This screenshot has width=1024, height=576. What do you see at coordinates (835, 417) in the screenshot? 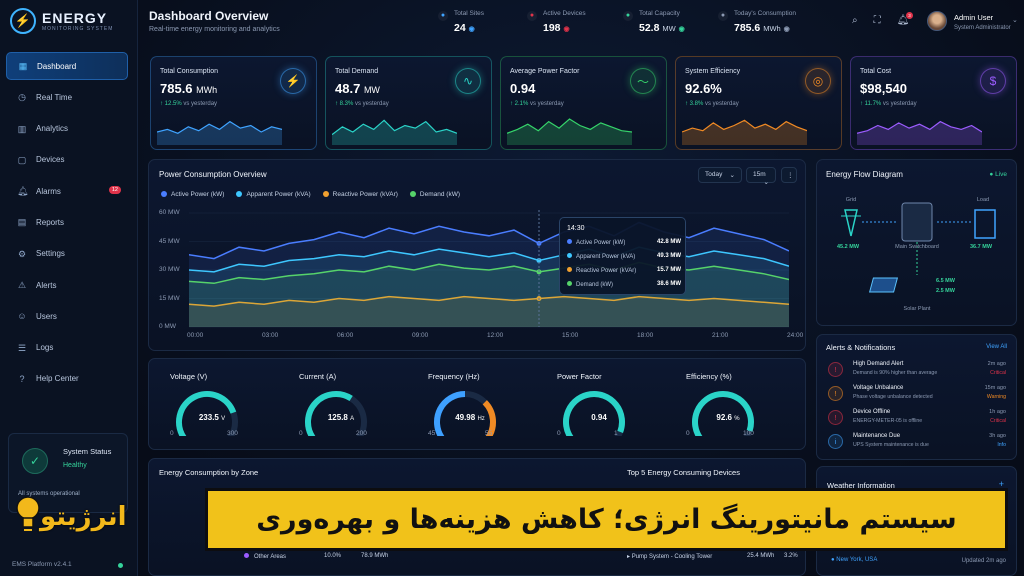
I see `offline-icon: !` at bounding box center [835, 417].